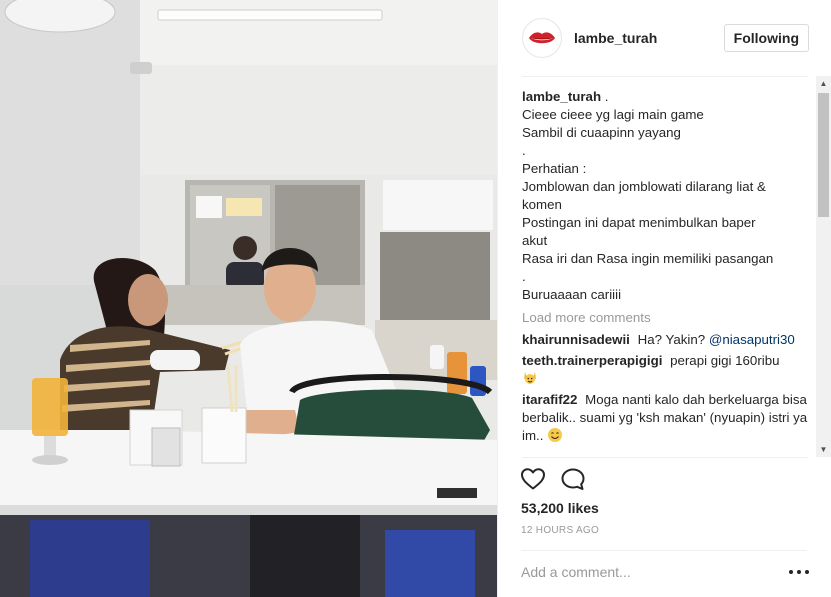 The image size is (831, 597). What do you see at coordinates (555, 435) in the screenshot?
I see `smile-emoji` at bounding box center [555, 435].